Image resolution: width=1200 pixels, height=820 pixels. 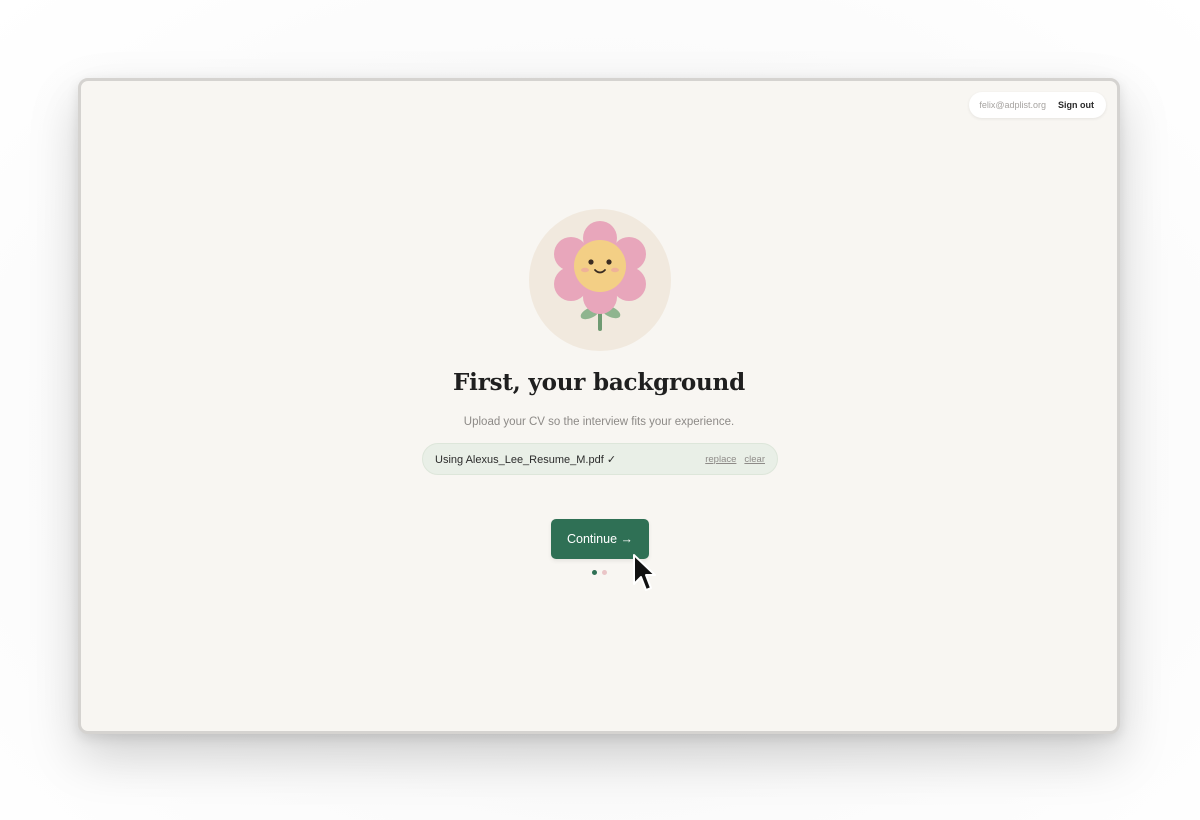 What do you see at coordinates (1012, 105) in the screenshot?
I see `account-email: felix@adplist.org` at bounding box center [1012, 105].